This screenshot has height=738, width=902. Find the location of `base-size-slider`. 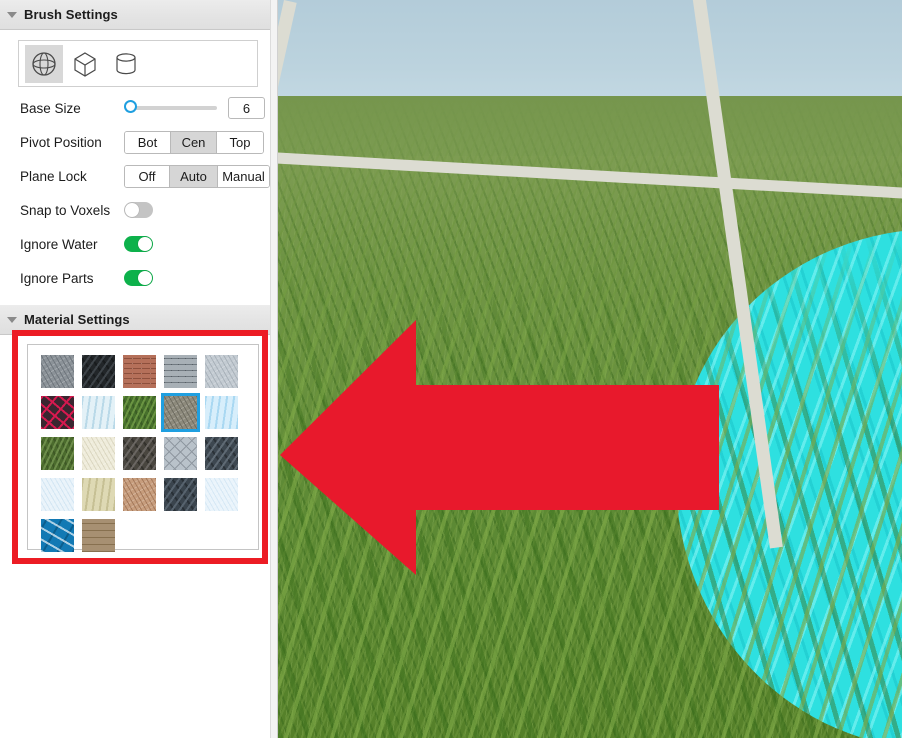

base-size-slider is located at coordinates (170, 108).